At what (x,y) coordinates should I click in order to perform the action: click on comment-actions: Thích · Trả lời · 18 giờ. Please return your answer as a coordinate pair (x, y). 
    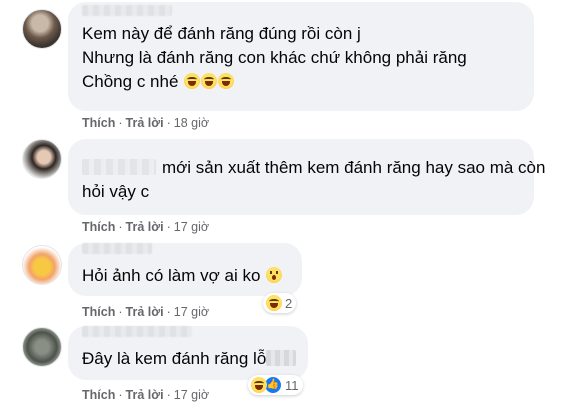
    Looking at the image, I should click on (145, 123).